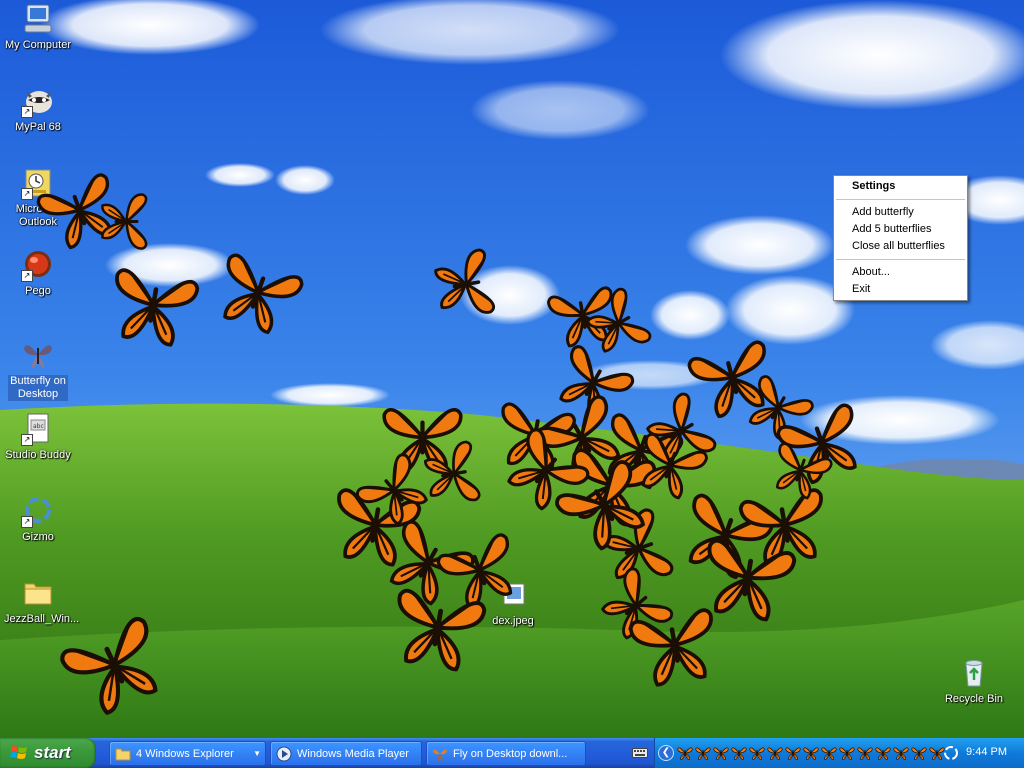 The width and height of the screenshot is (1024, 768). What do you see at coordinates (353, 753) in the screenshot?
I see `task-label: Windows Media Player` at bounding box center [353, 753].